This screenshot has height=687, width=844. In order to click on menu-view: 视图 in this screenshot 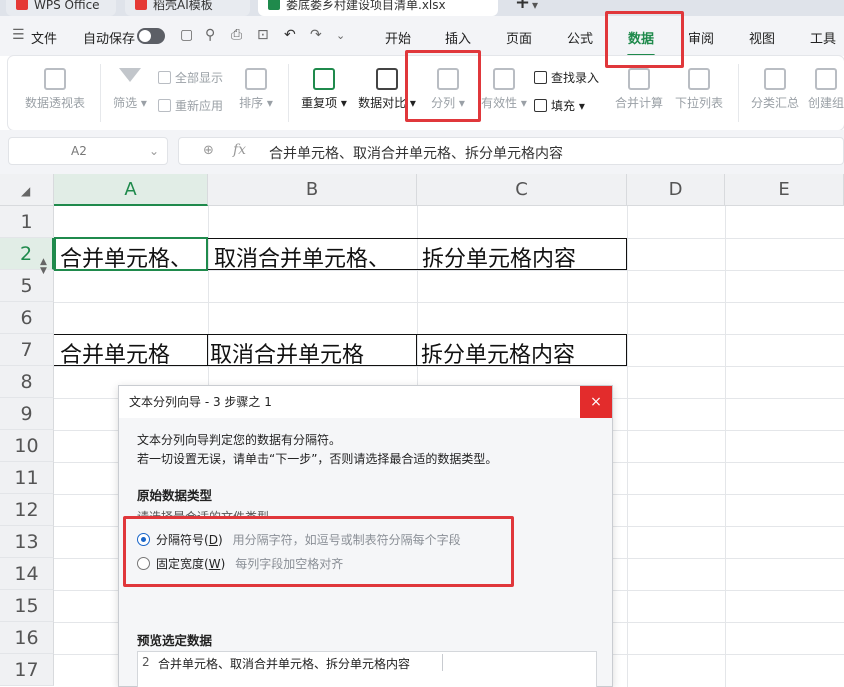, I will do `click(762, 37)`.